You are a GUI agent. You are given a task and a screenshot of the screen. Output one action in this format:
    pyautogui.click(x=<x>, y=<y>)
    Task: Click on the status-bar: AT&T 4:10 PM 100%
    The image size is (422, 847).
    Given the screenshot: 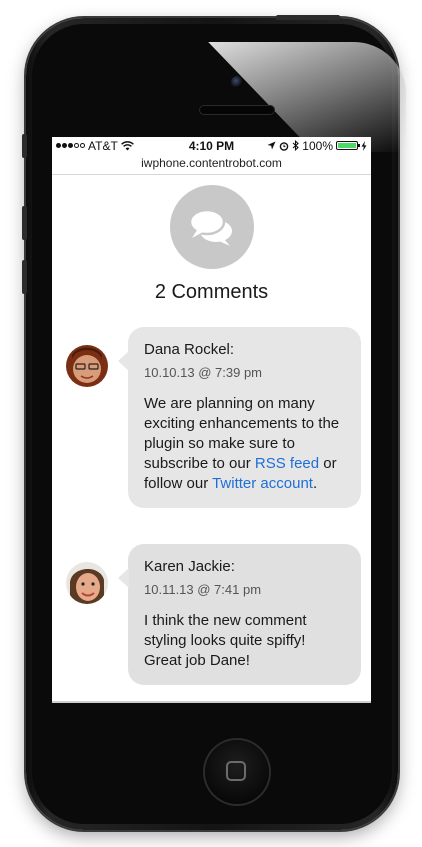 What is the action you would take?
    pyautogui.click(x=211, y=145)
    